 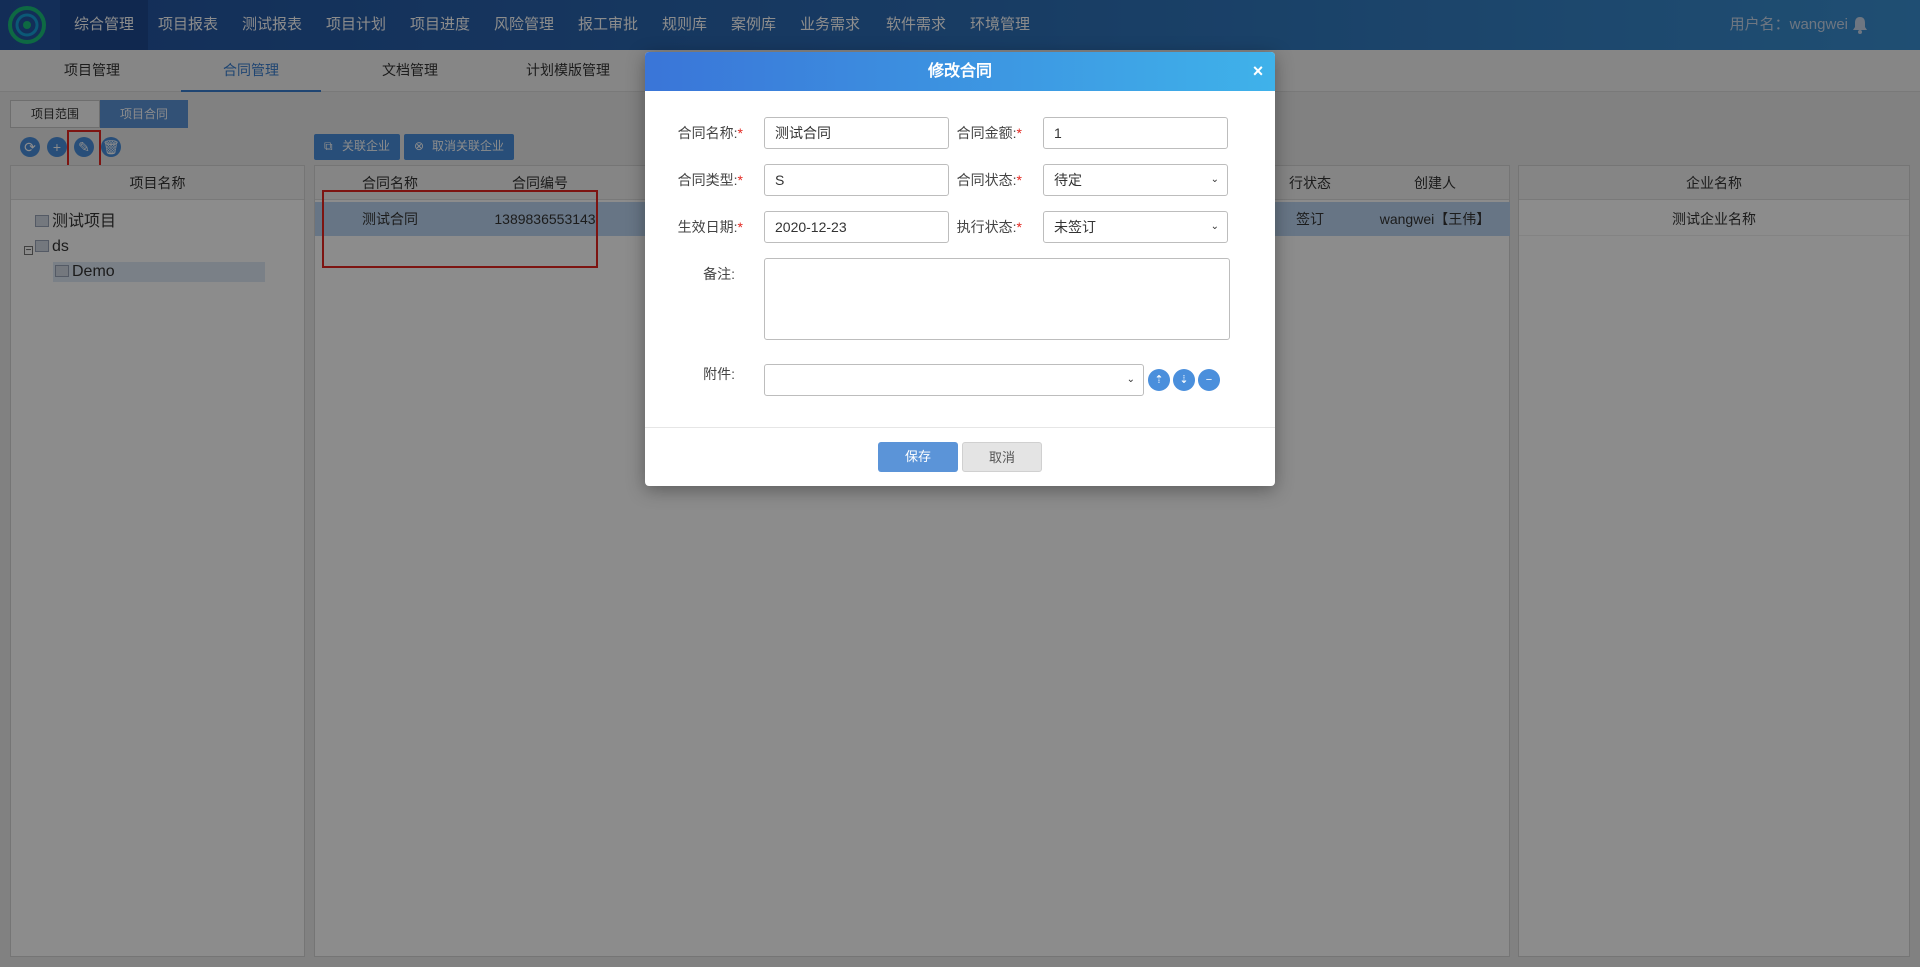 I want to click on exec-status-label-text: 执行状态:, so click(x=986, y=227).